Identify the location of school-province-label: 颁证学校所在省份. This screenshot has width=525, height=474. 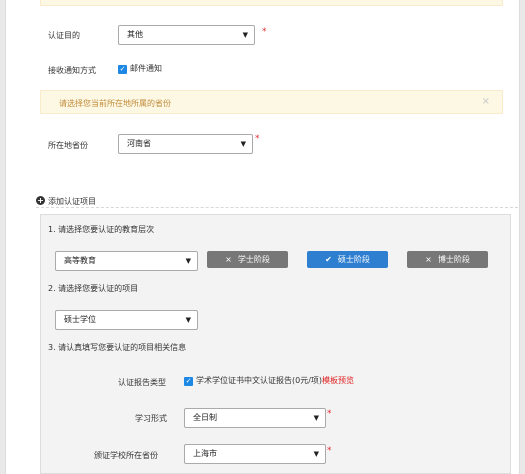
(126, 455).